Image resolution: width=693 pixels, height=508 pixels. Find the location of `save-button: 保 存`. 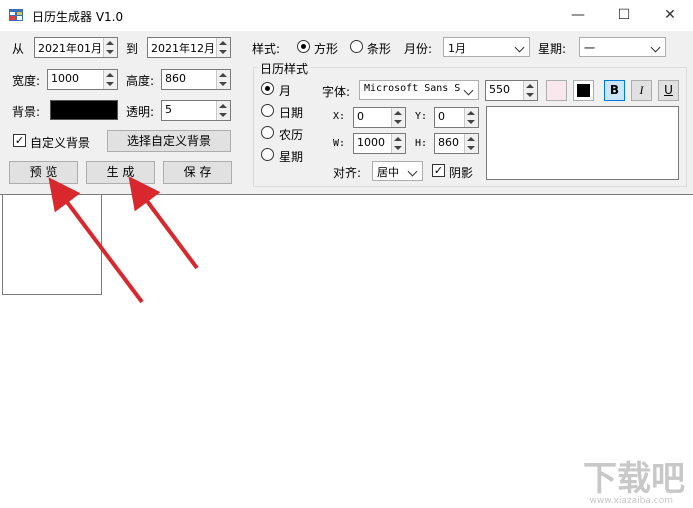

save-button: 保 存 is located at coordinates (197, 172).